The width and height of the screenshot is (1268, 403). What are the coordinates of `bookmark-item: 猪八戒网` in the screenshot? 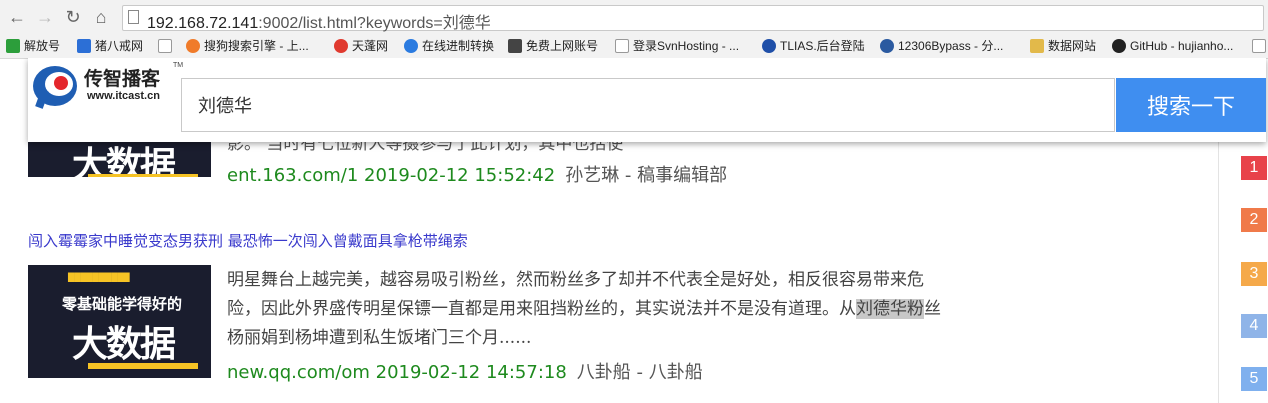 It's located at (110, 46).